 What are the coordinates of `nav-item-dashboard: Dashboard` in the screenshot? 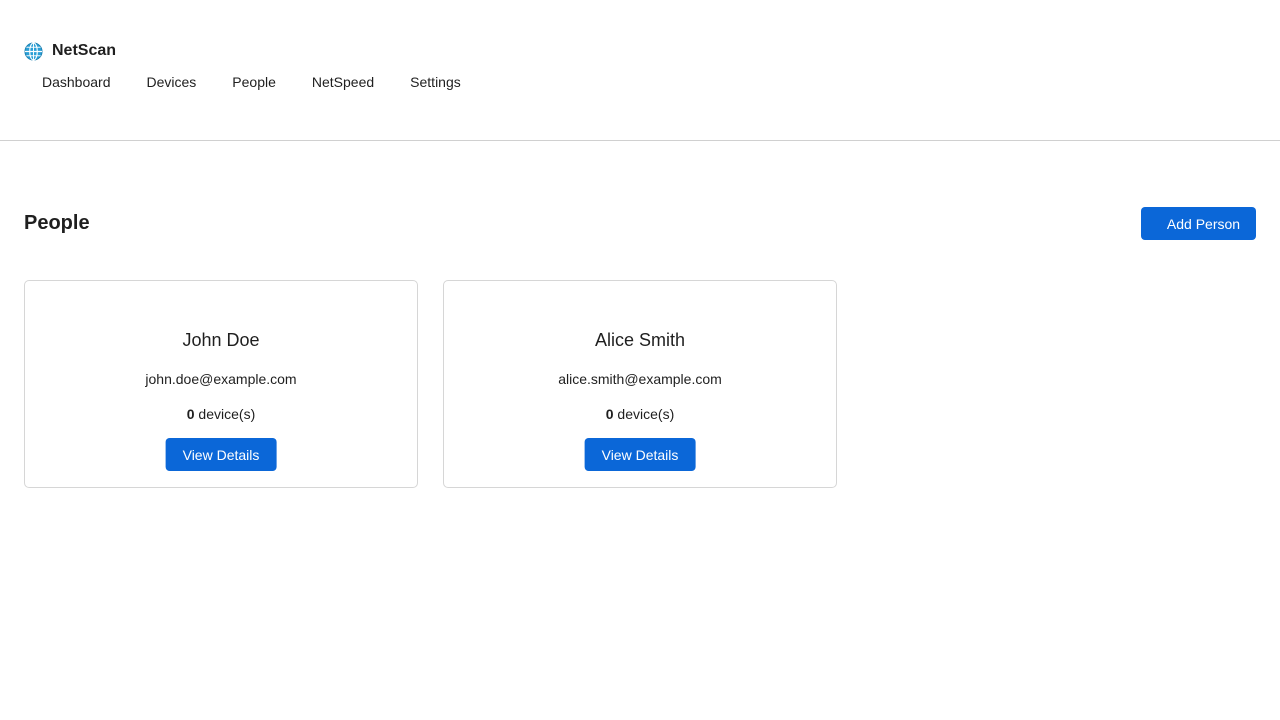 It's located at (76, 82).